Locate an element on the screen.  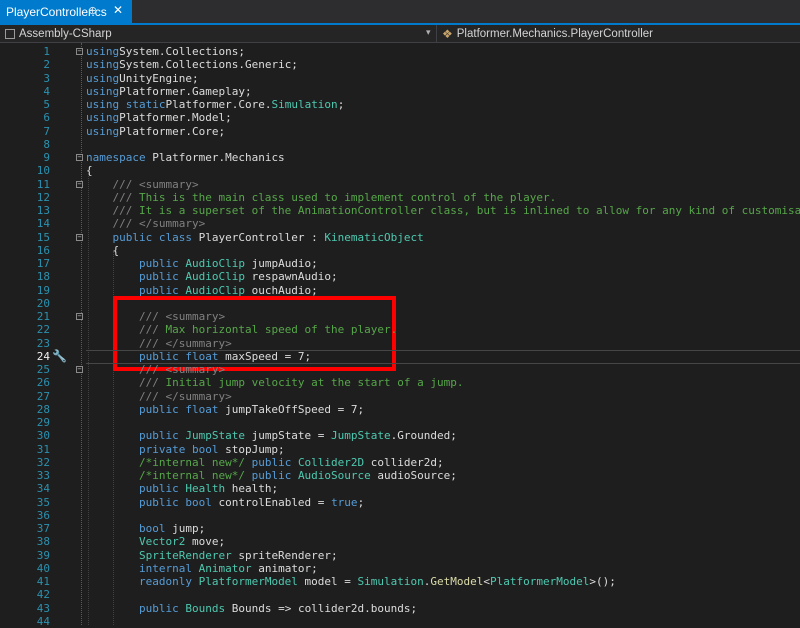
line-number: 24 is located at coordinates (43, 356).